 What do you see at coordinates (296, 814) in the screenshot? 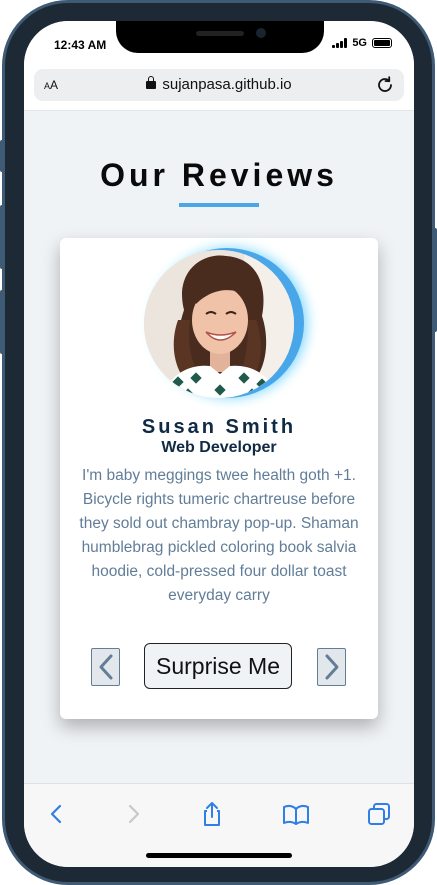
I see `bookmarks-icon` at bounding box center [296, 814].